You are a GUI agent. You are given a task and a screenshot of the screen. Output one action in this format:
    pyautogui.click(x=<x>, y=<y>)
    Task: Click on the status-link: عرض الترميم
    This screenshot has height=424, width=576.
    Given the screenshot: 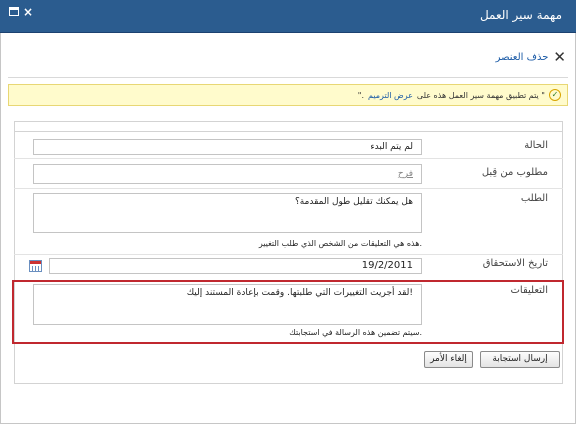 What is the action you would take?
    pyautogui.click(x=390, y=95)
    